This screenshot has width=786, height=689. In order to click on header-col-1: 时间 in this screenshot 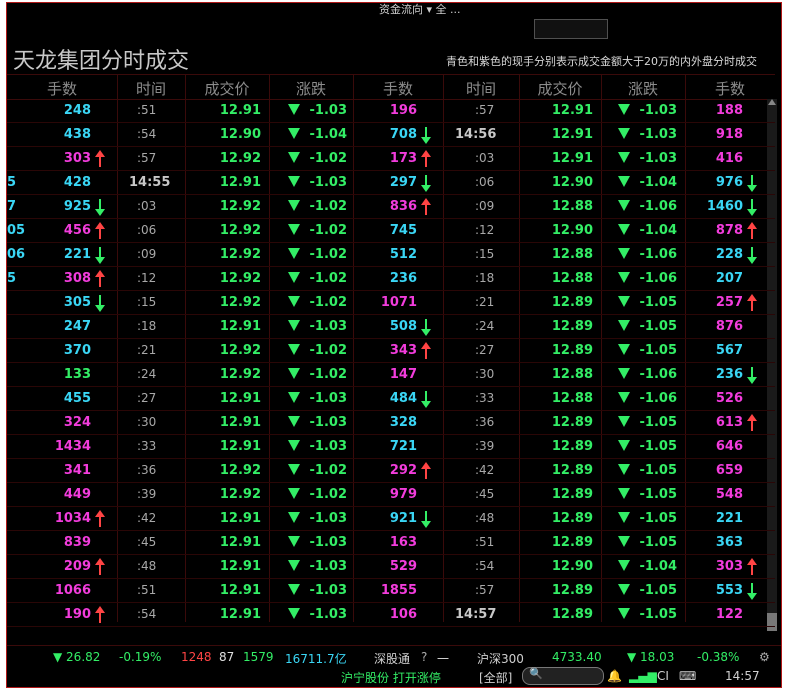, I will do `click(151, 88)`.